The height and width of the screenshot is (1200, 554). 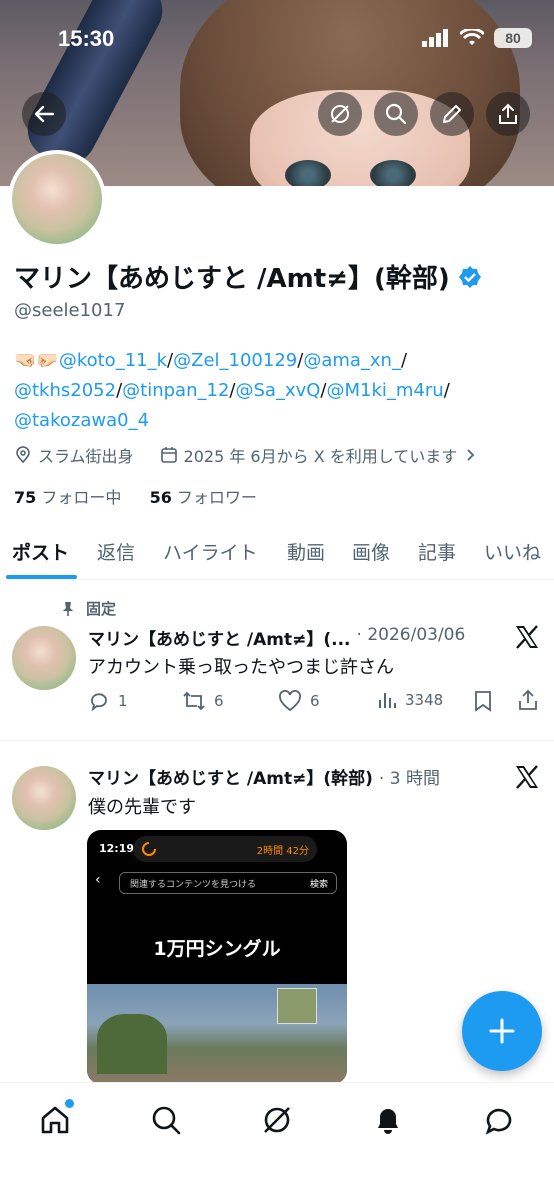 What do you see at coordinates (219, 701) in the screenshot?
I see `retweet-count: 6` at bounding box center [219, 701].